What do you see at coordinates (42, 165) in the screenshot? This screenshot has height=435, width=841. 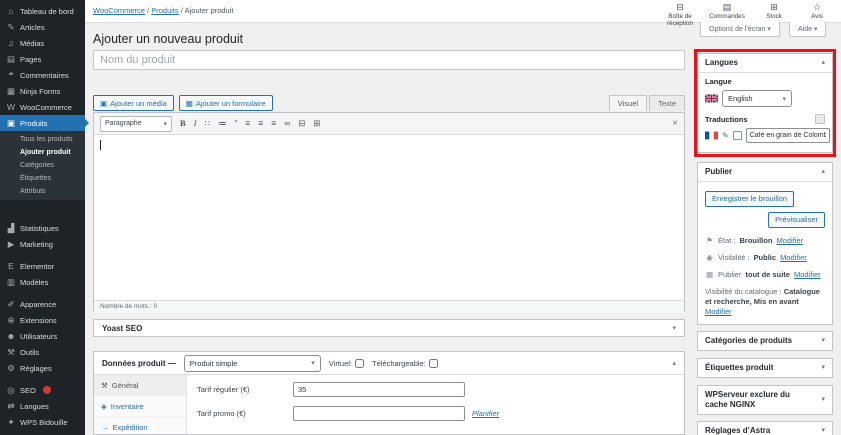 I see `submenu-categories: Catégories` at bounding box center [42, 165].